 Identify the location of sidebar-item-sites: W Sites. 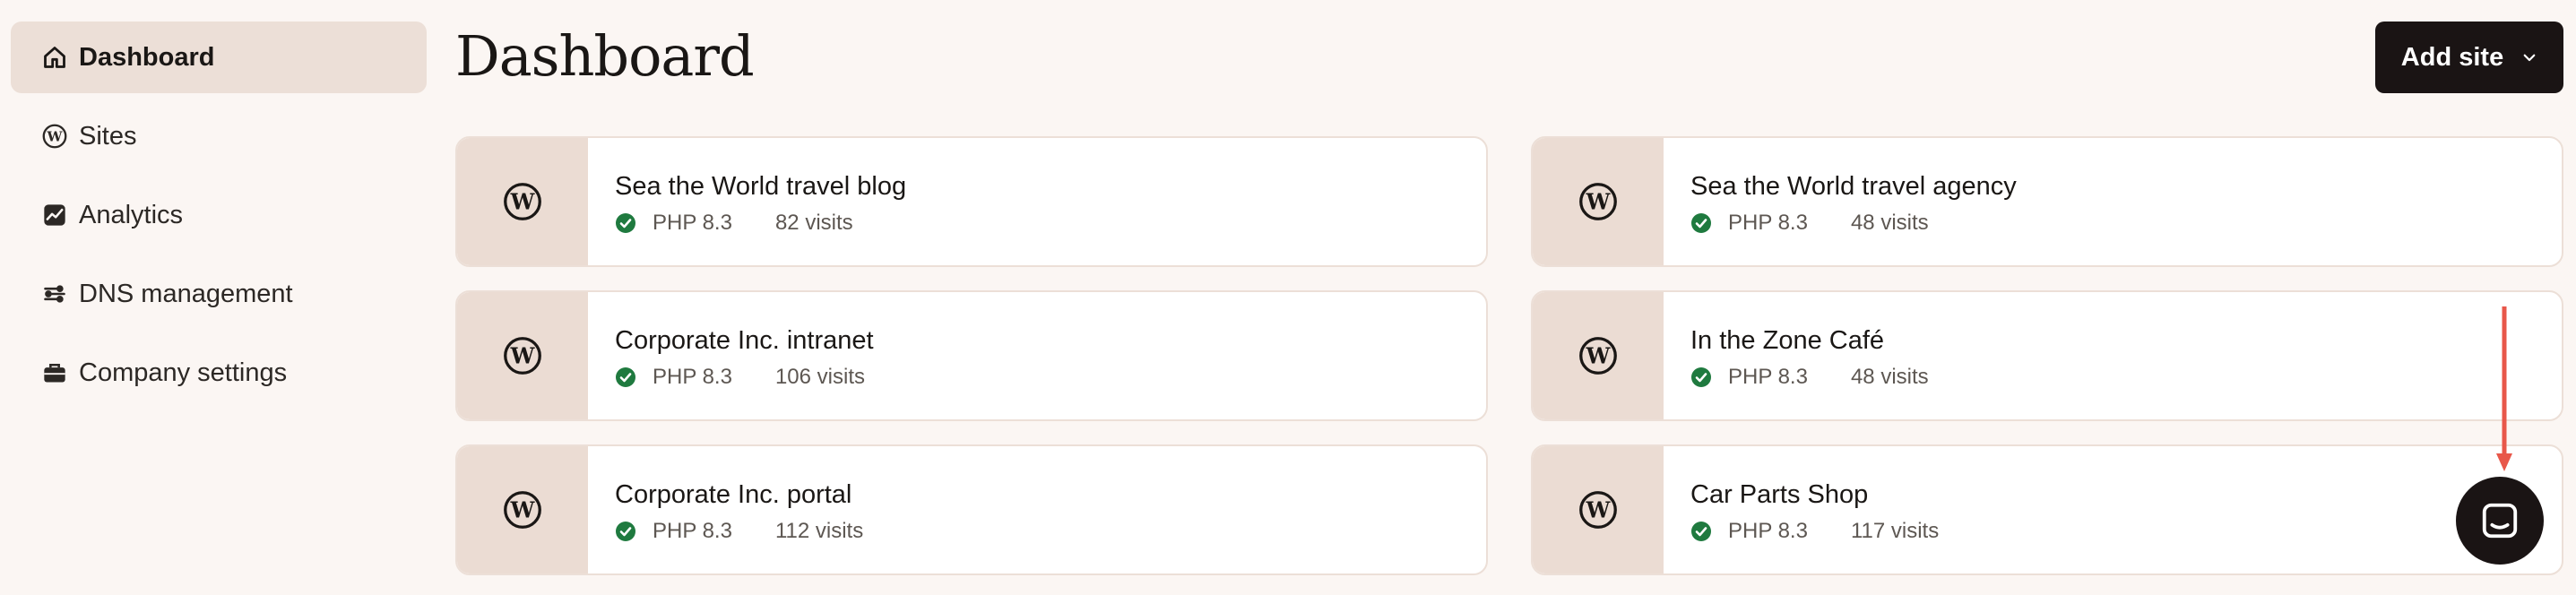
(219, 136).